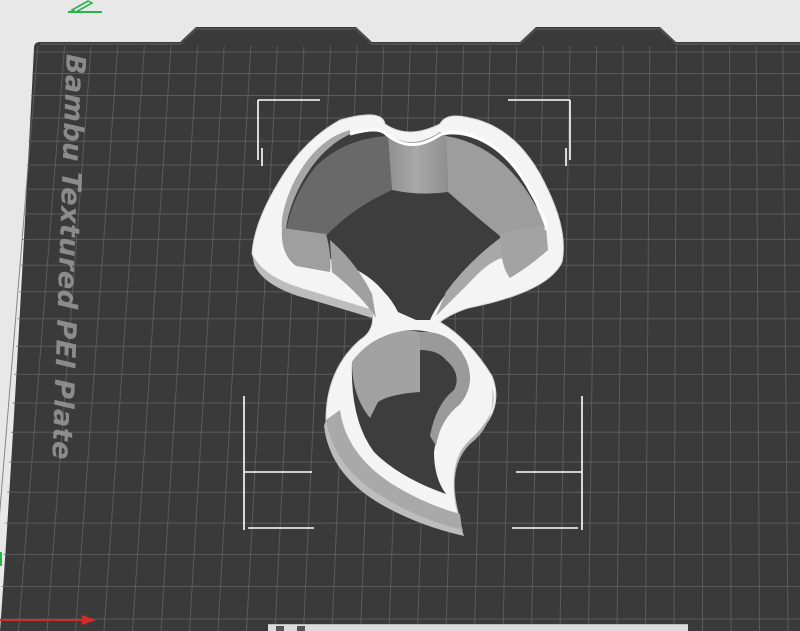 The image size is (800, 631). I want to click on plate-top-edge, so click(420, 36).